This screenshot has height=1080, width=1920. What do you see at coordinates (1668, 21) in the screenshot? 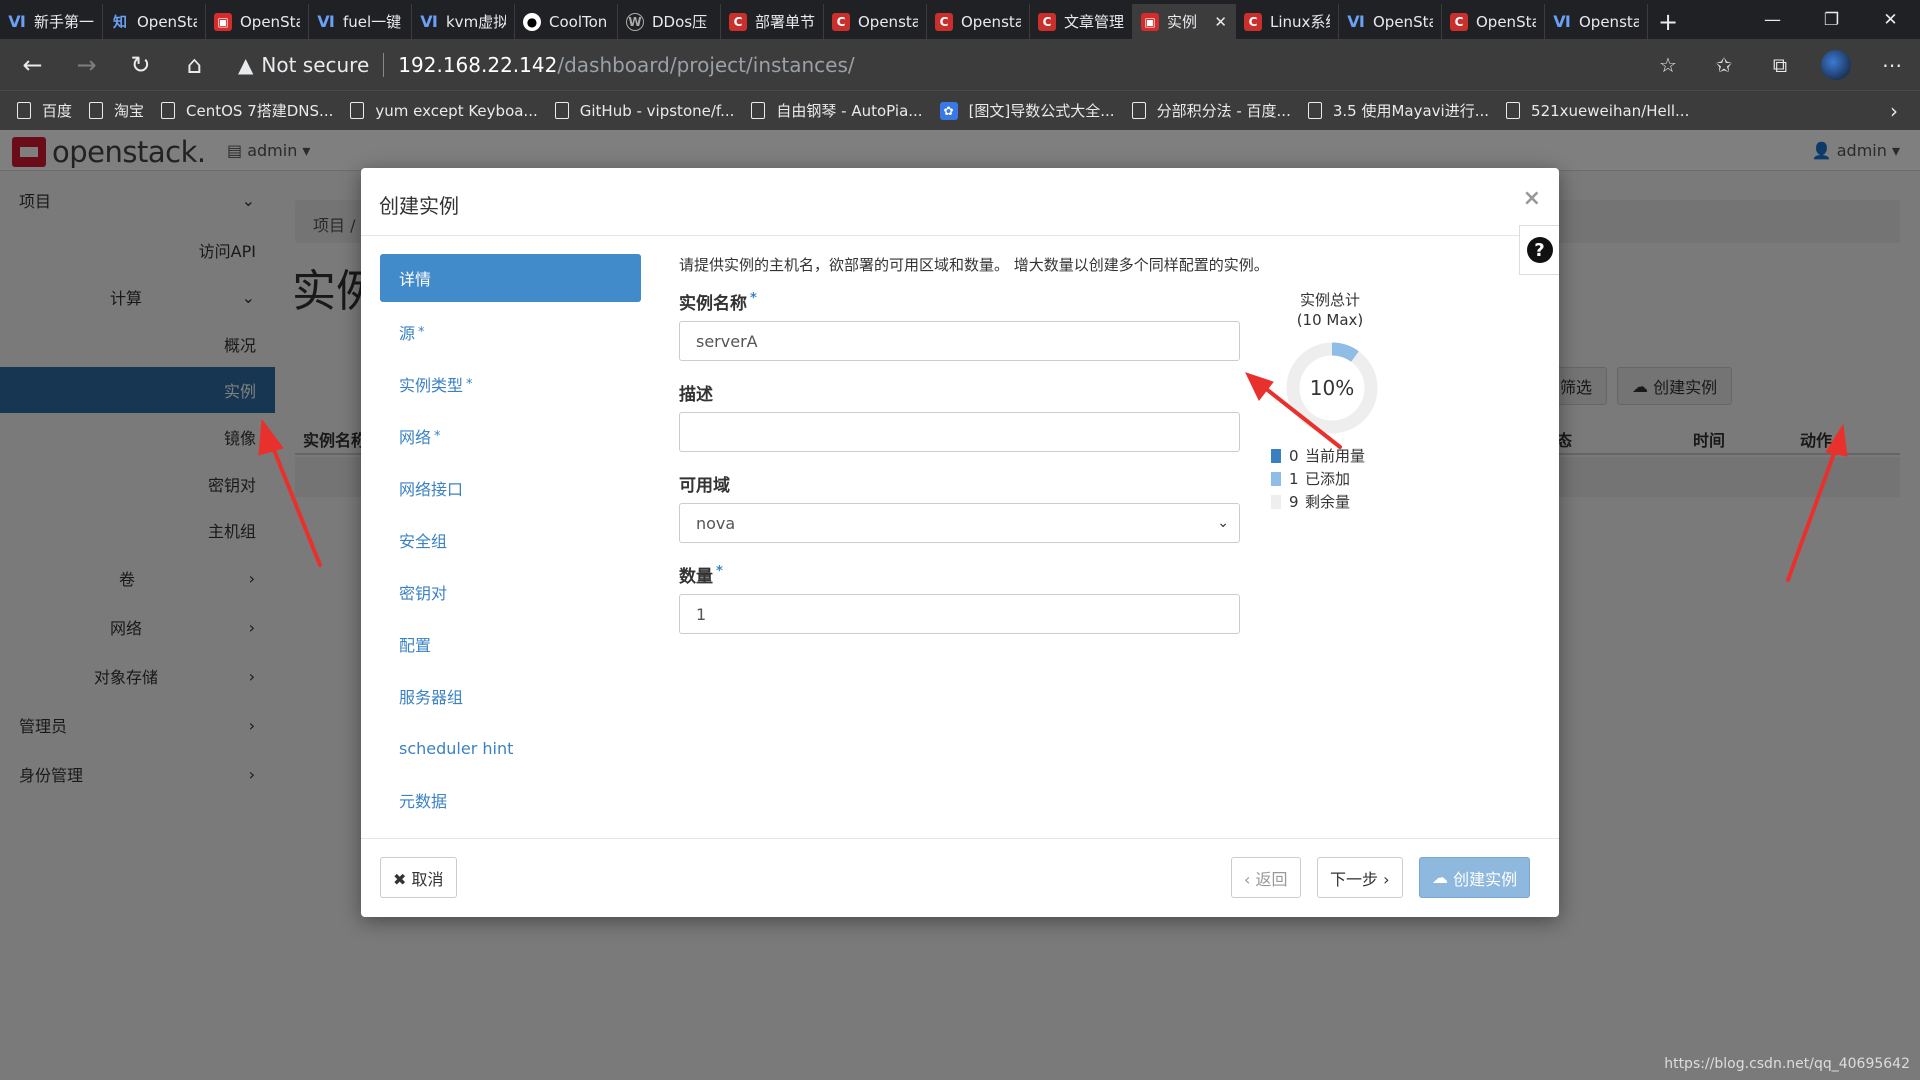
I see `new-tab-icon: +` at bounding box center [1668, 21].